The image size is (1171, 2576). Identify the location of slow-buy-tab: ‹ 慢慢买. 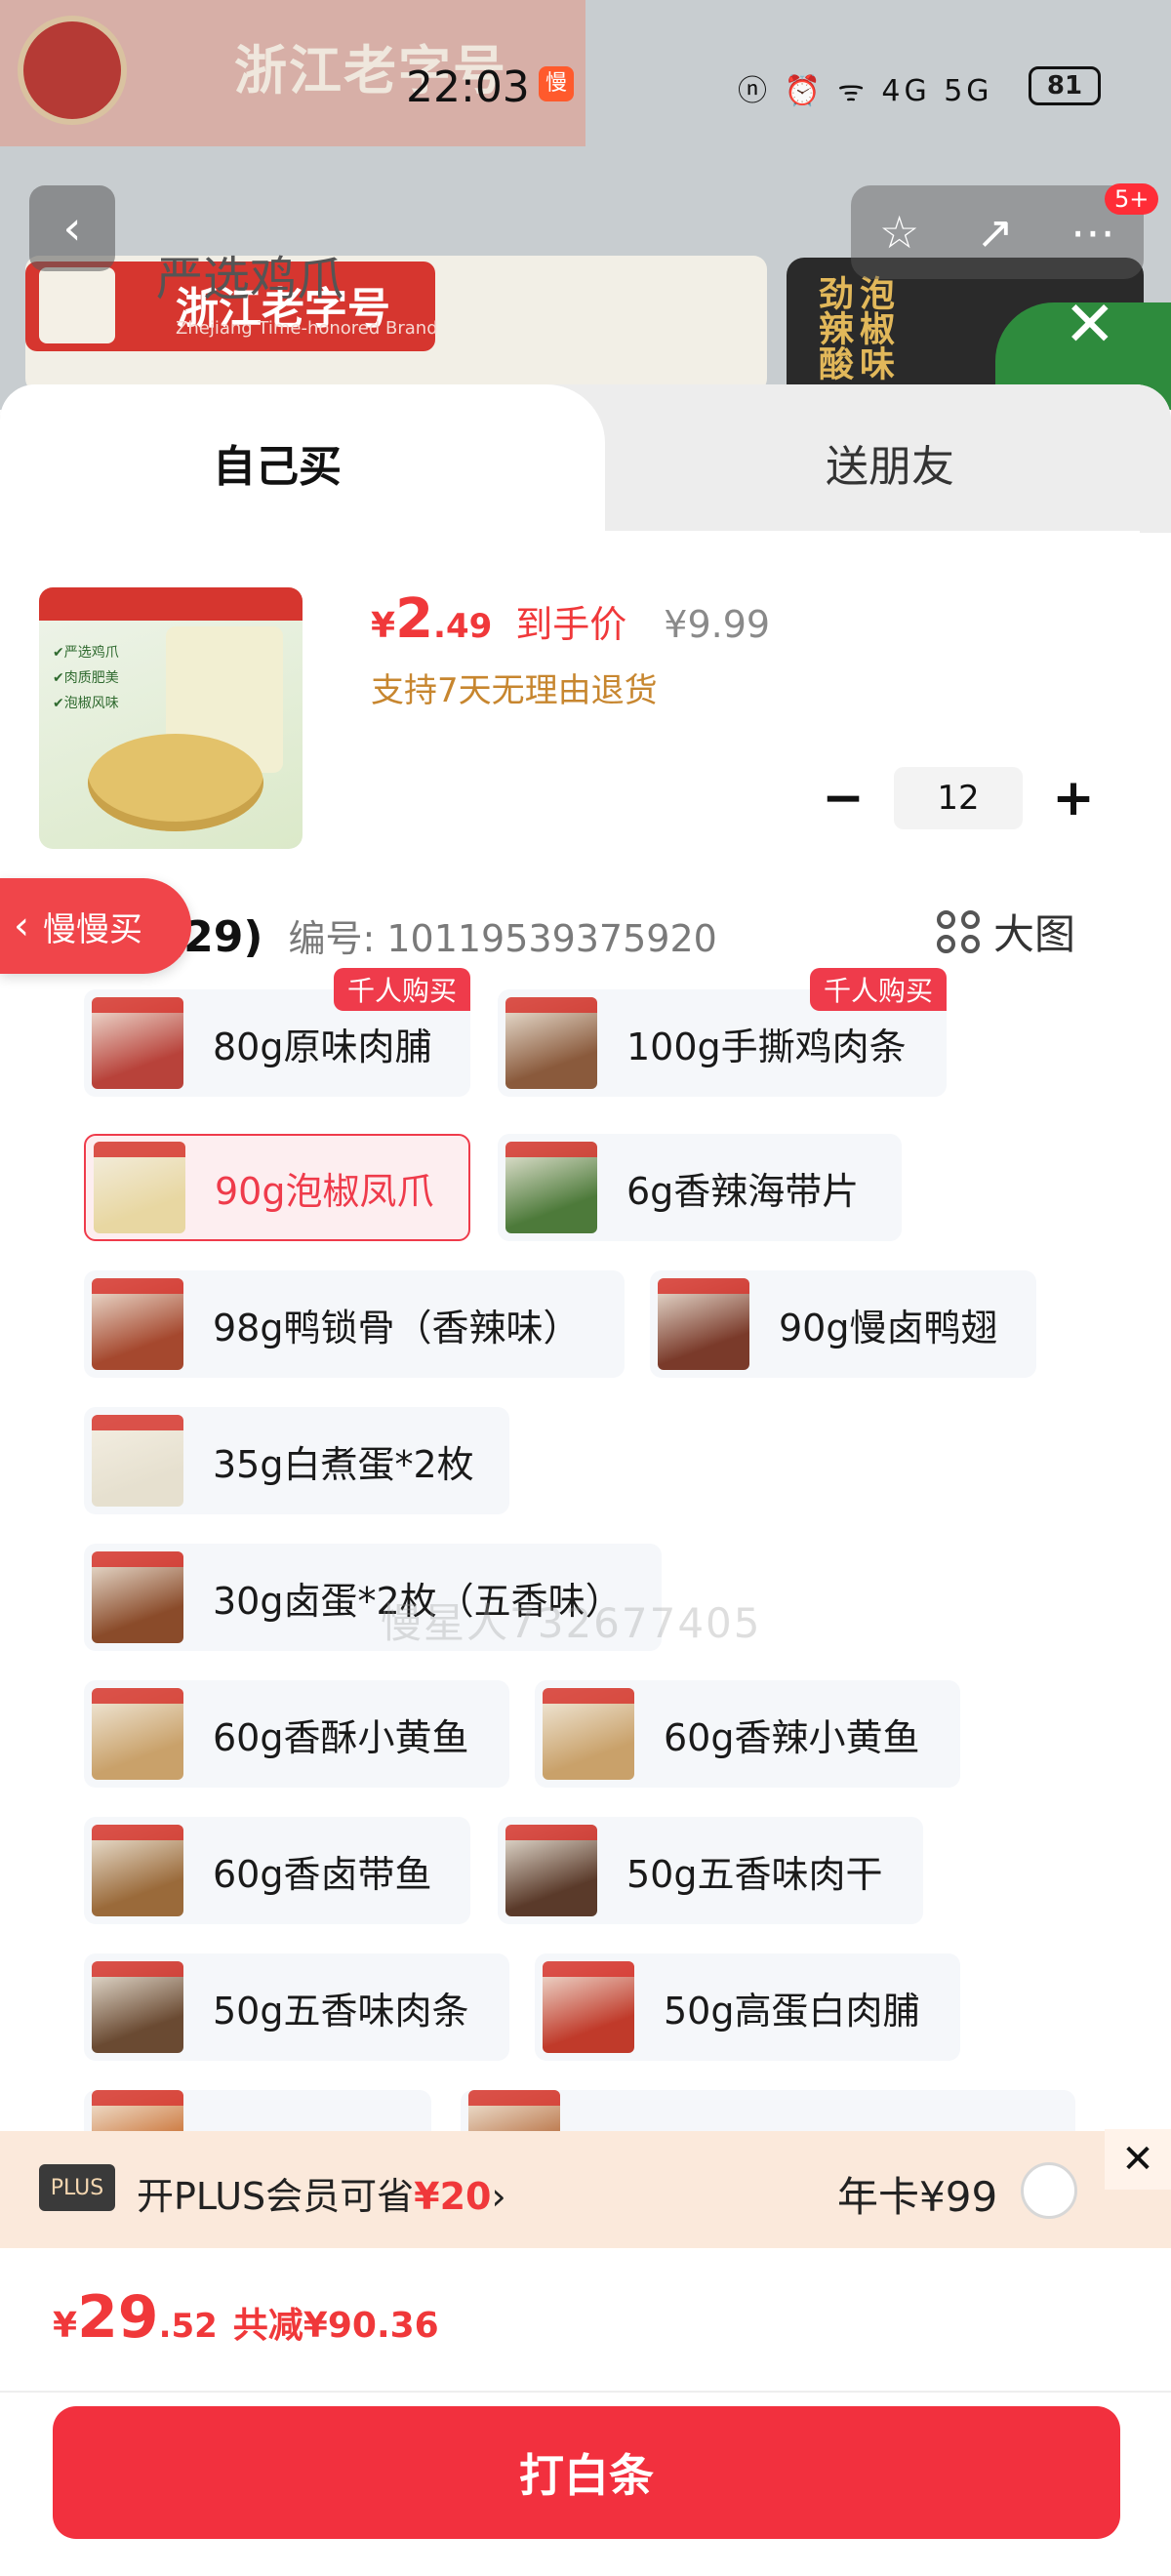
(95, 926).